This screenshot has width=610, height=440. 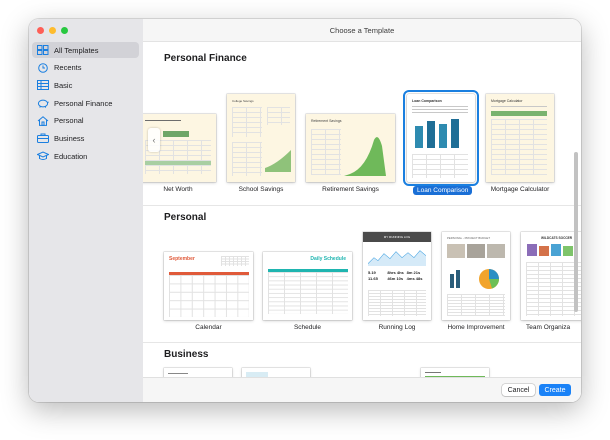 What do you see at coordinates (85, 85) in the screenshot?
I see `sidebar-item-basic: Basic` at bounding box center [85, 85].